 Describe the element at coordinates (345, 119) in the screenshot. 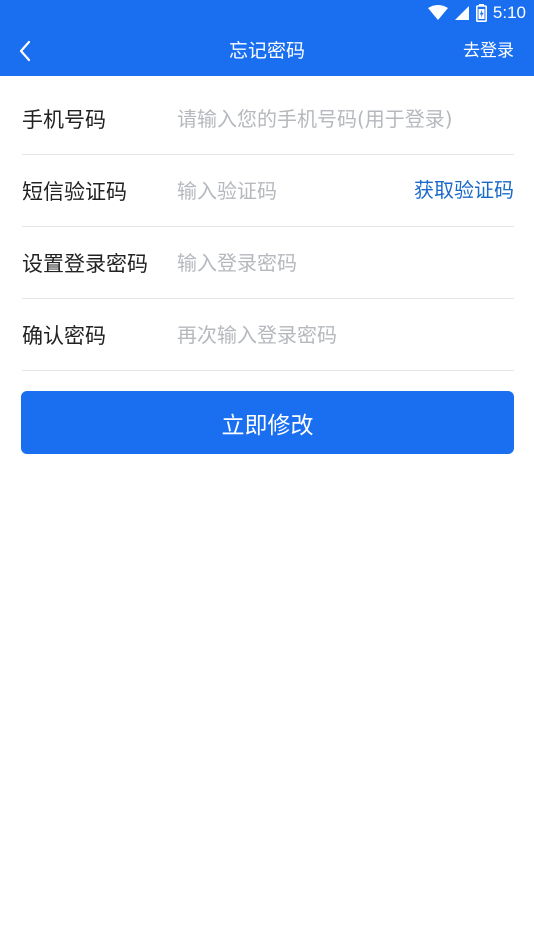

I see `phone-input` at that location.